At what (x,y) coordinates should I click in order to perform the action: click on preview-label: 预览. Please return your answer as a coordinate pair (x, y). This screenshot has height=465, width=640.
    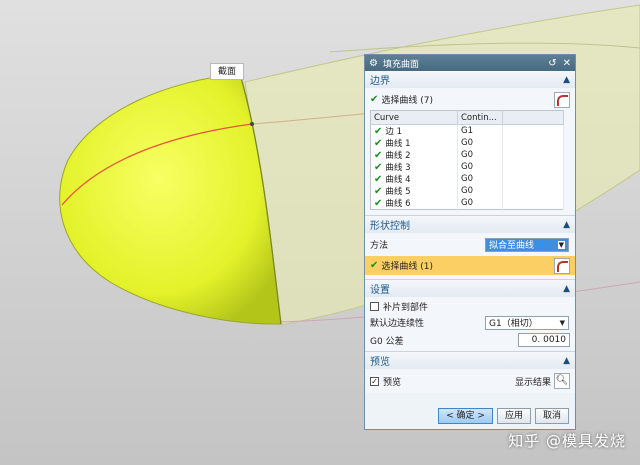
    Looking at the image, I should click on (392, 382).